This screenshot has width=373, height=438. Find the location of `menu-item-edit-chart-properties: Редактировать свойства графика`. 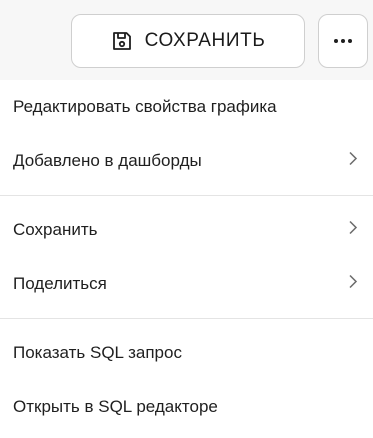

menu-item-edit-chart-properties: Редактировать свойства графика is located at coordinates (186, 107).